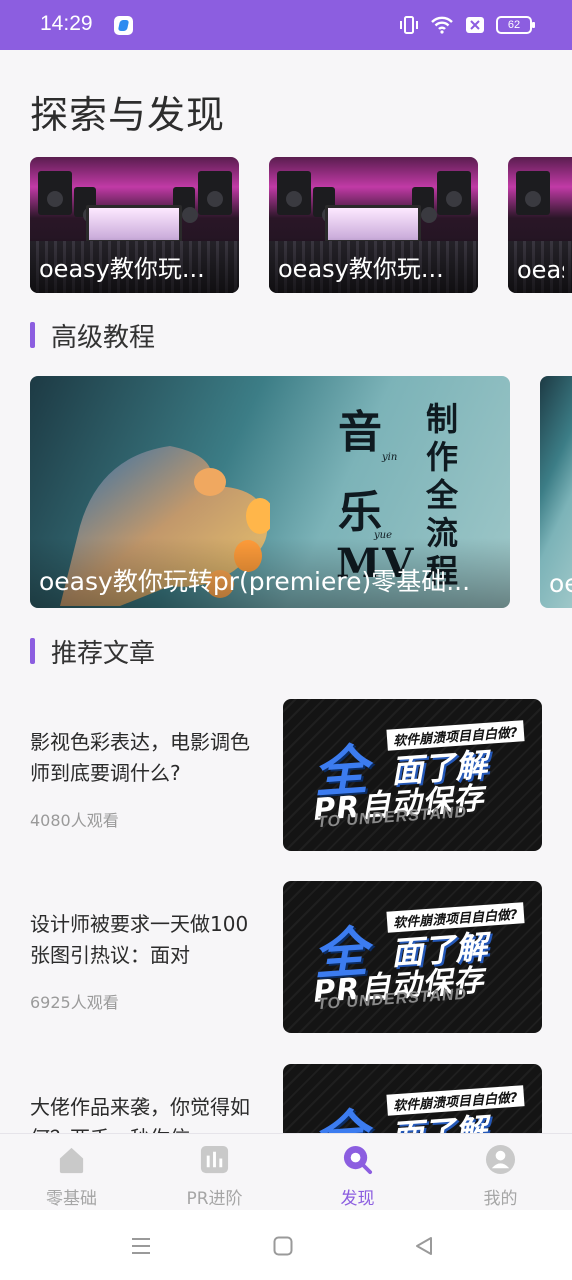  Describe the element at coordinates (214, 1199) in the screenshot. I see `nav-tab-label: PR进阶` at that location.